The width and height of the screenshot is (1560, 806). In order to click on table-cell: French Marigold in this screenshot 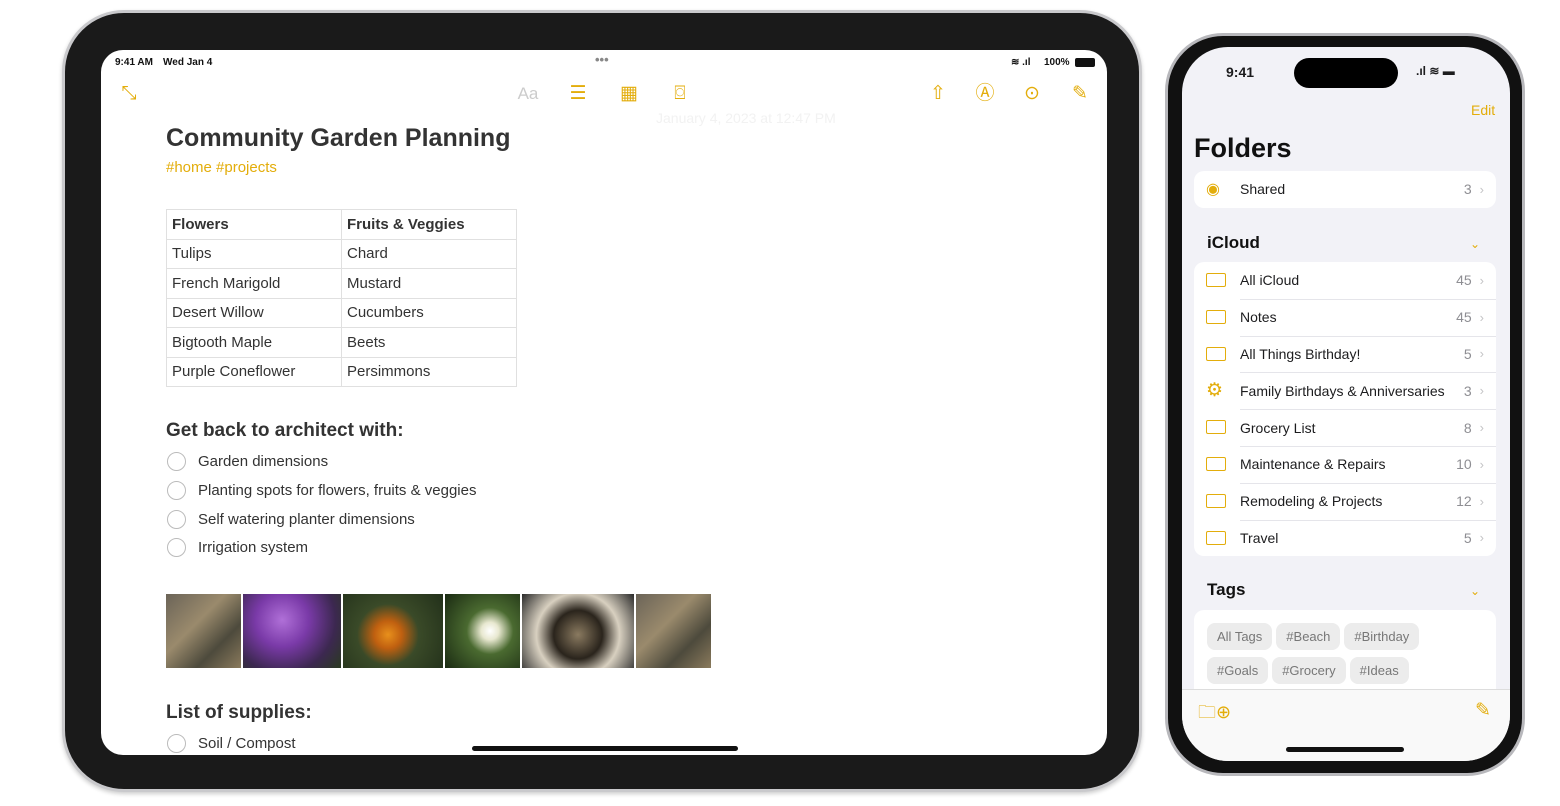, I will do `click(254, 283)`.